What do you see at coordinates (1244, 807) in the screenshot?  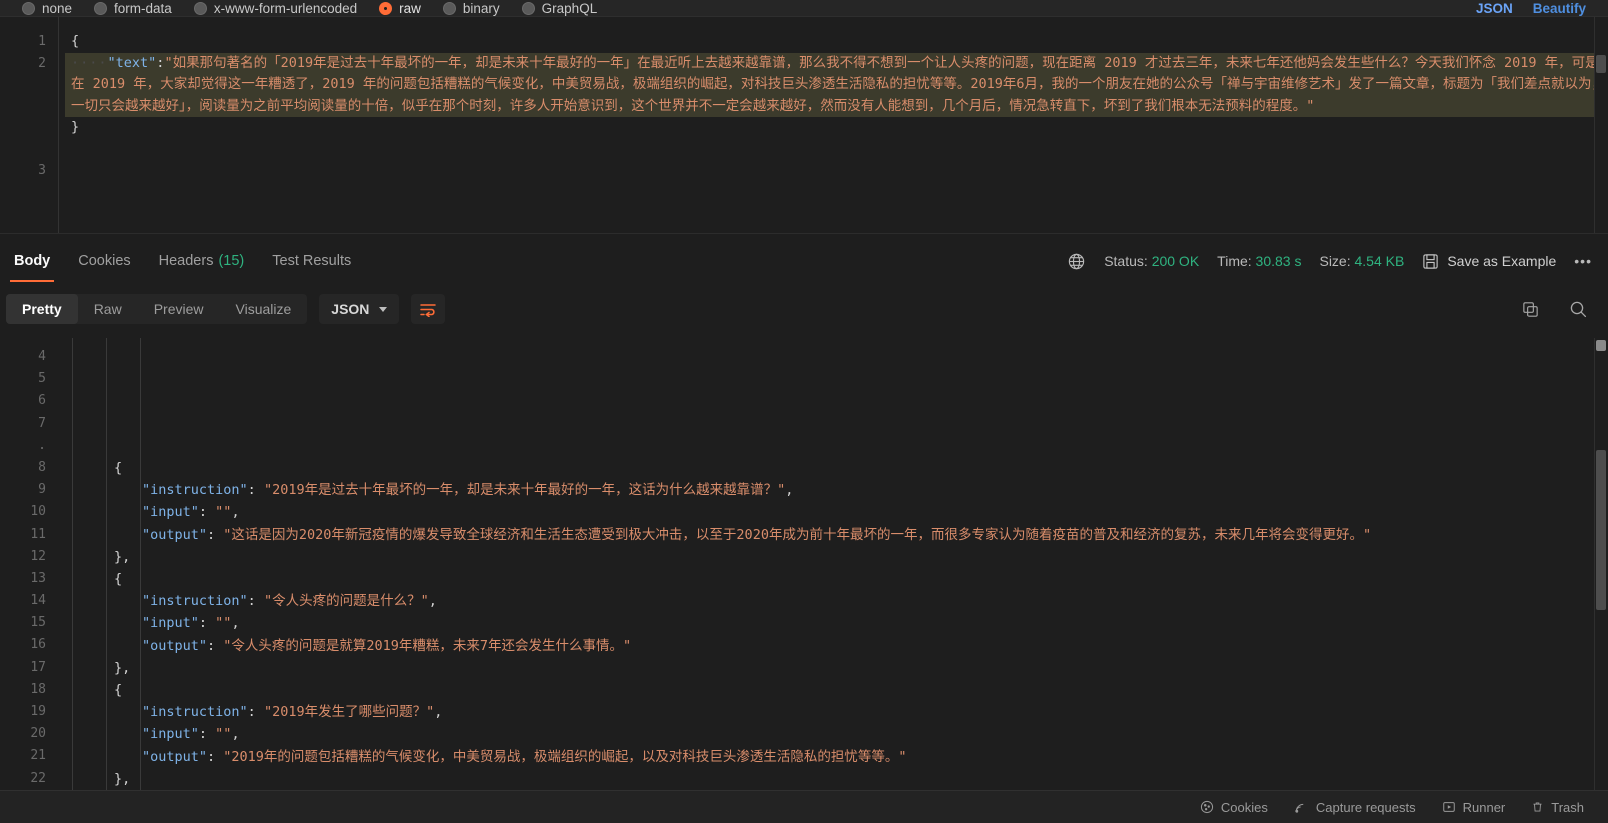 I see `statusbar-label: Cookies` at bounding box center [1244, 807].